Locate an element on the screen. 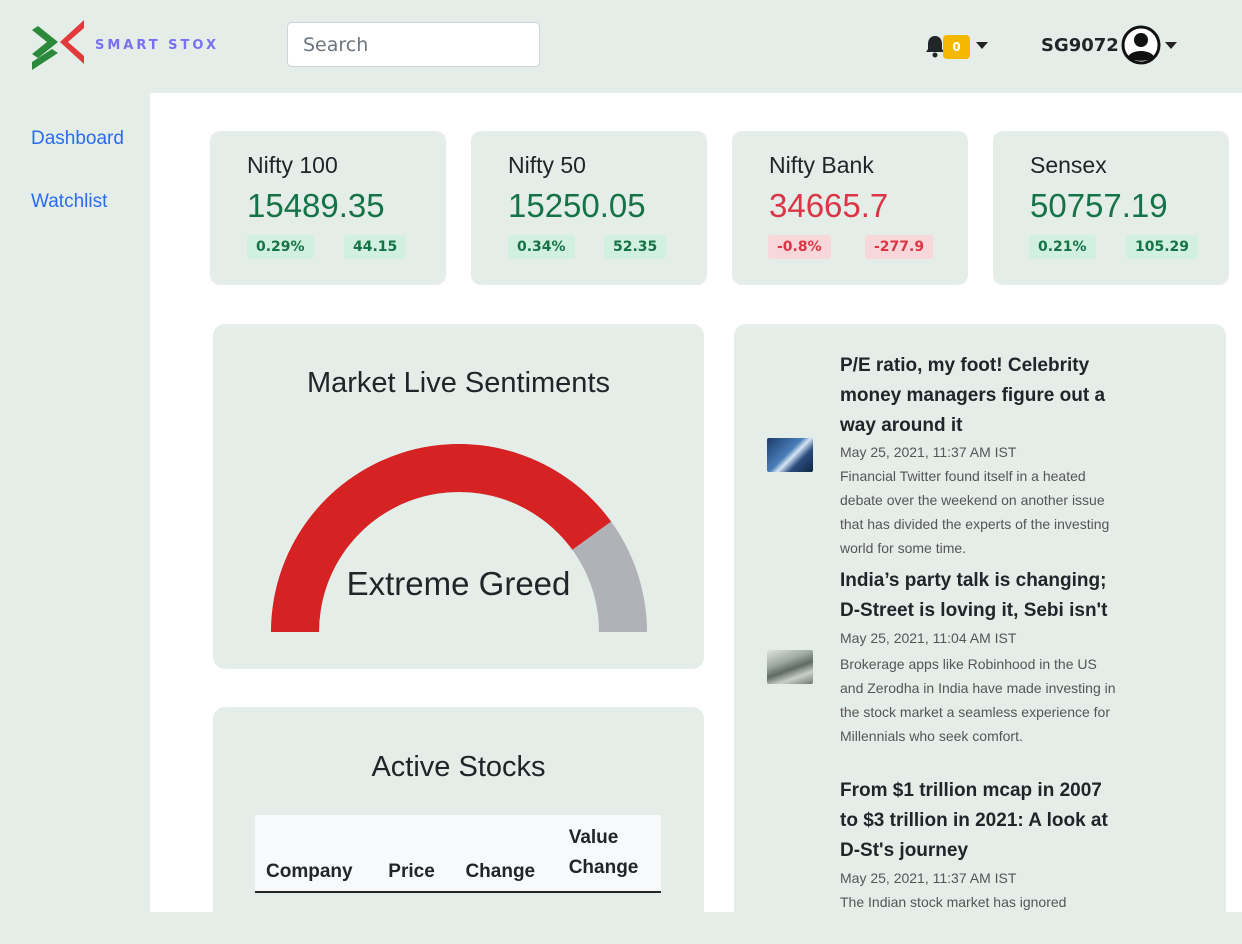  index-name: Nifty 100 is located at coordinates (292, 165).